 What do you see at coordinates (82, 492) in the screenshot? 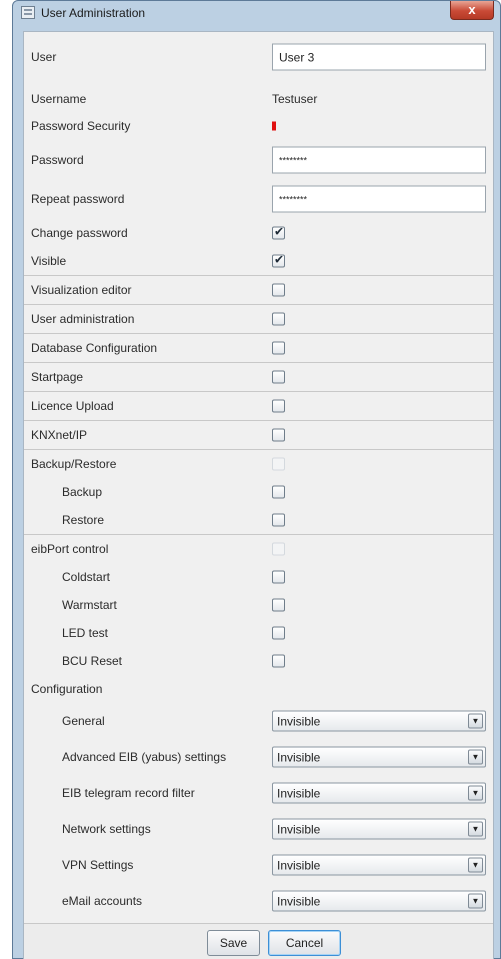
I see `backup-label: Backup` at bounding box center [82, 492].